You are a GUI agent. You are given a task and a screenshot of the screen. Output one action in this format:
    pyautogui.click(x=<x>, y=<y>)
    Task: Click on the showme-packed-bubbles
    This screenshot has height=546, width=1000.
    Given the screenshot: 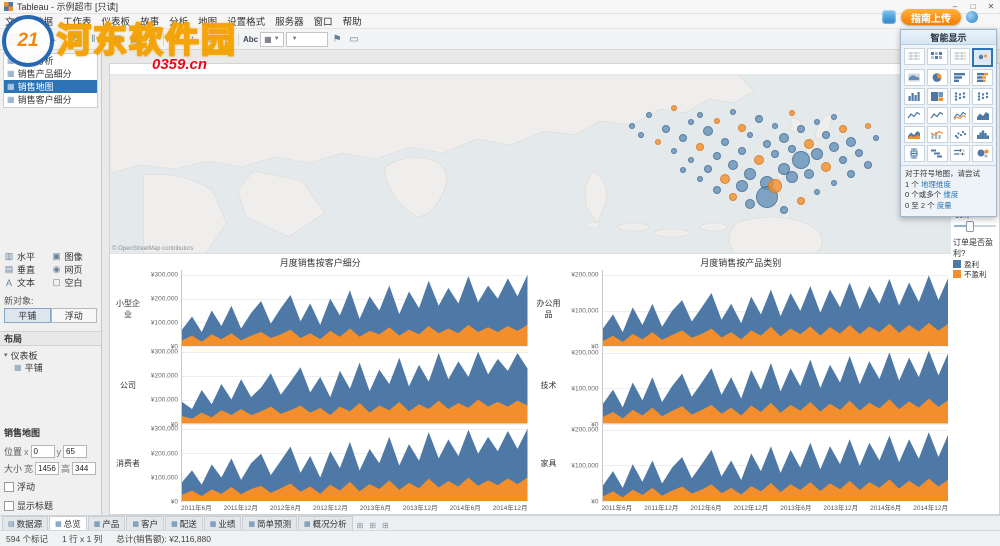 What is the action you would take?
    pyautogui.click(x=982, y=153)
    